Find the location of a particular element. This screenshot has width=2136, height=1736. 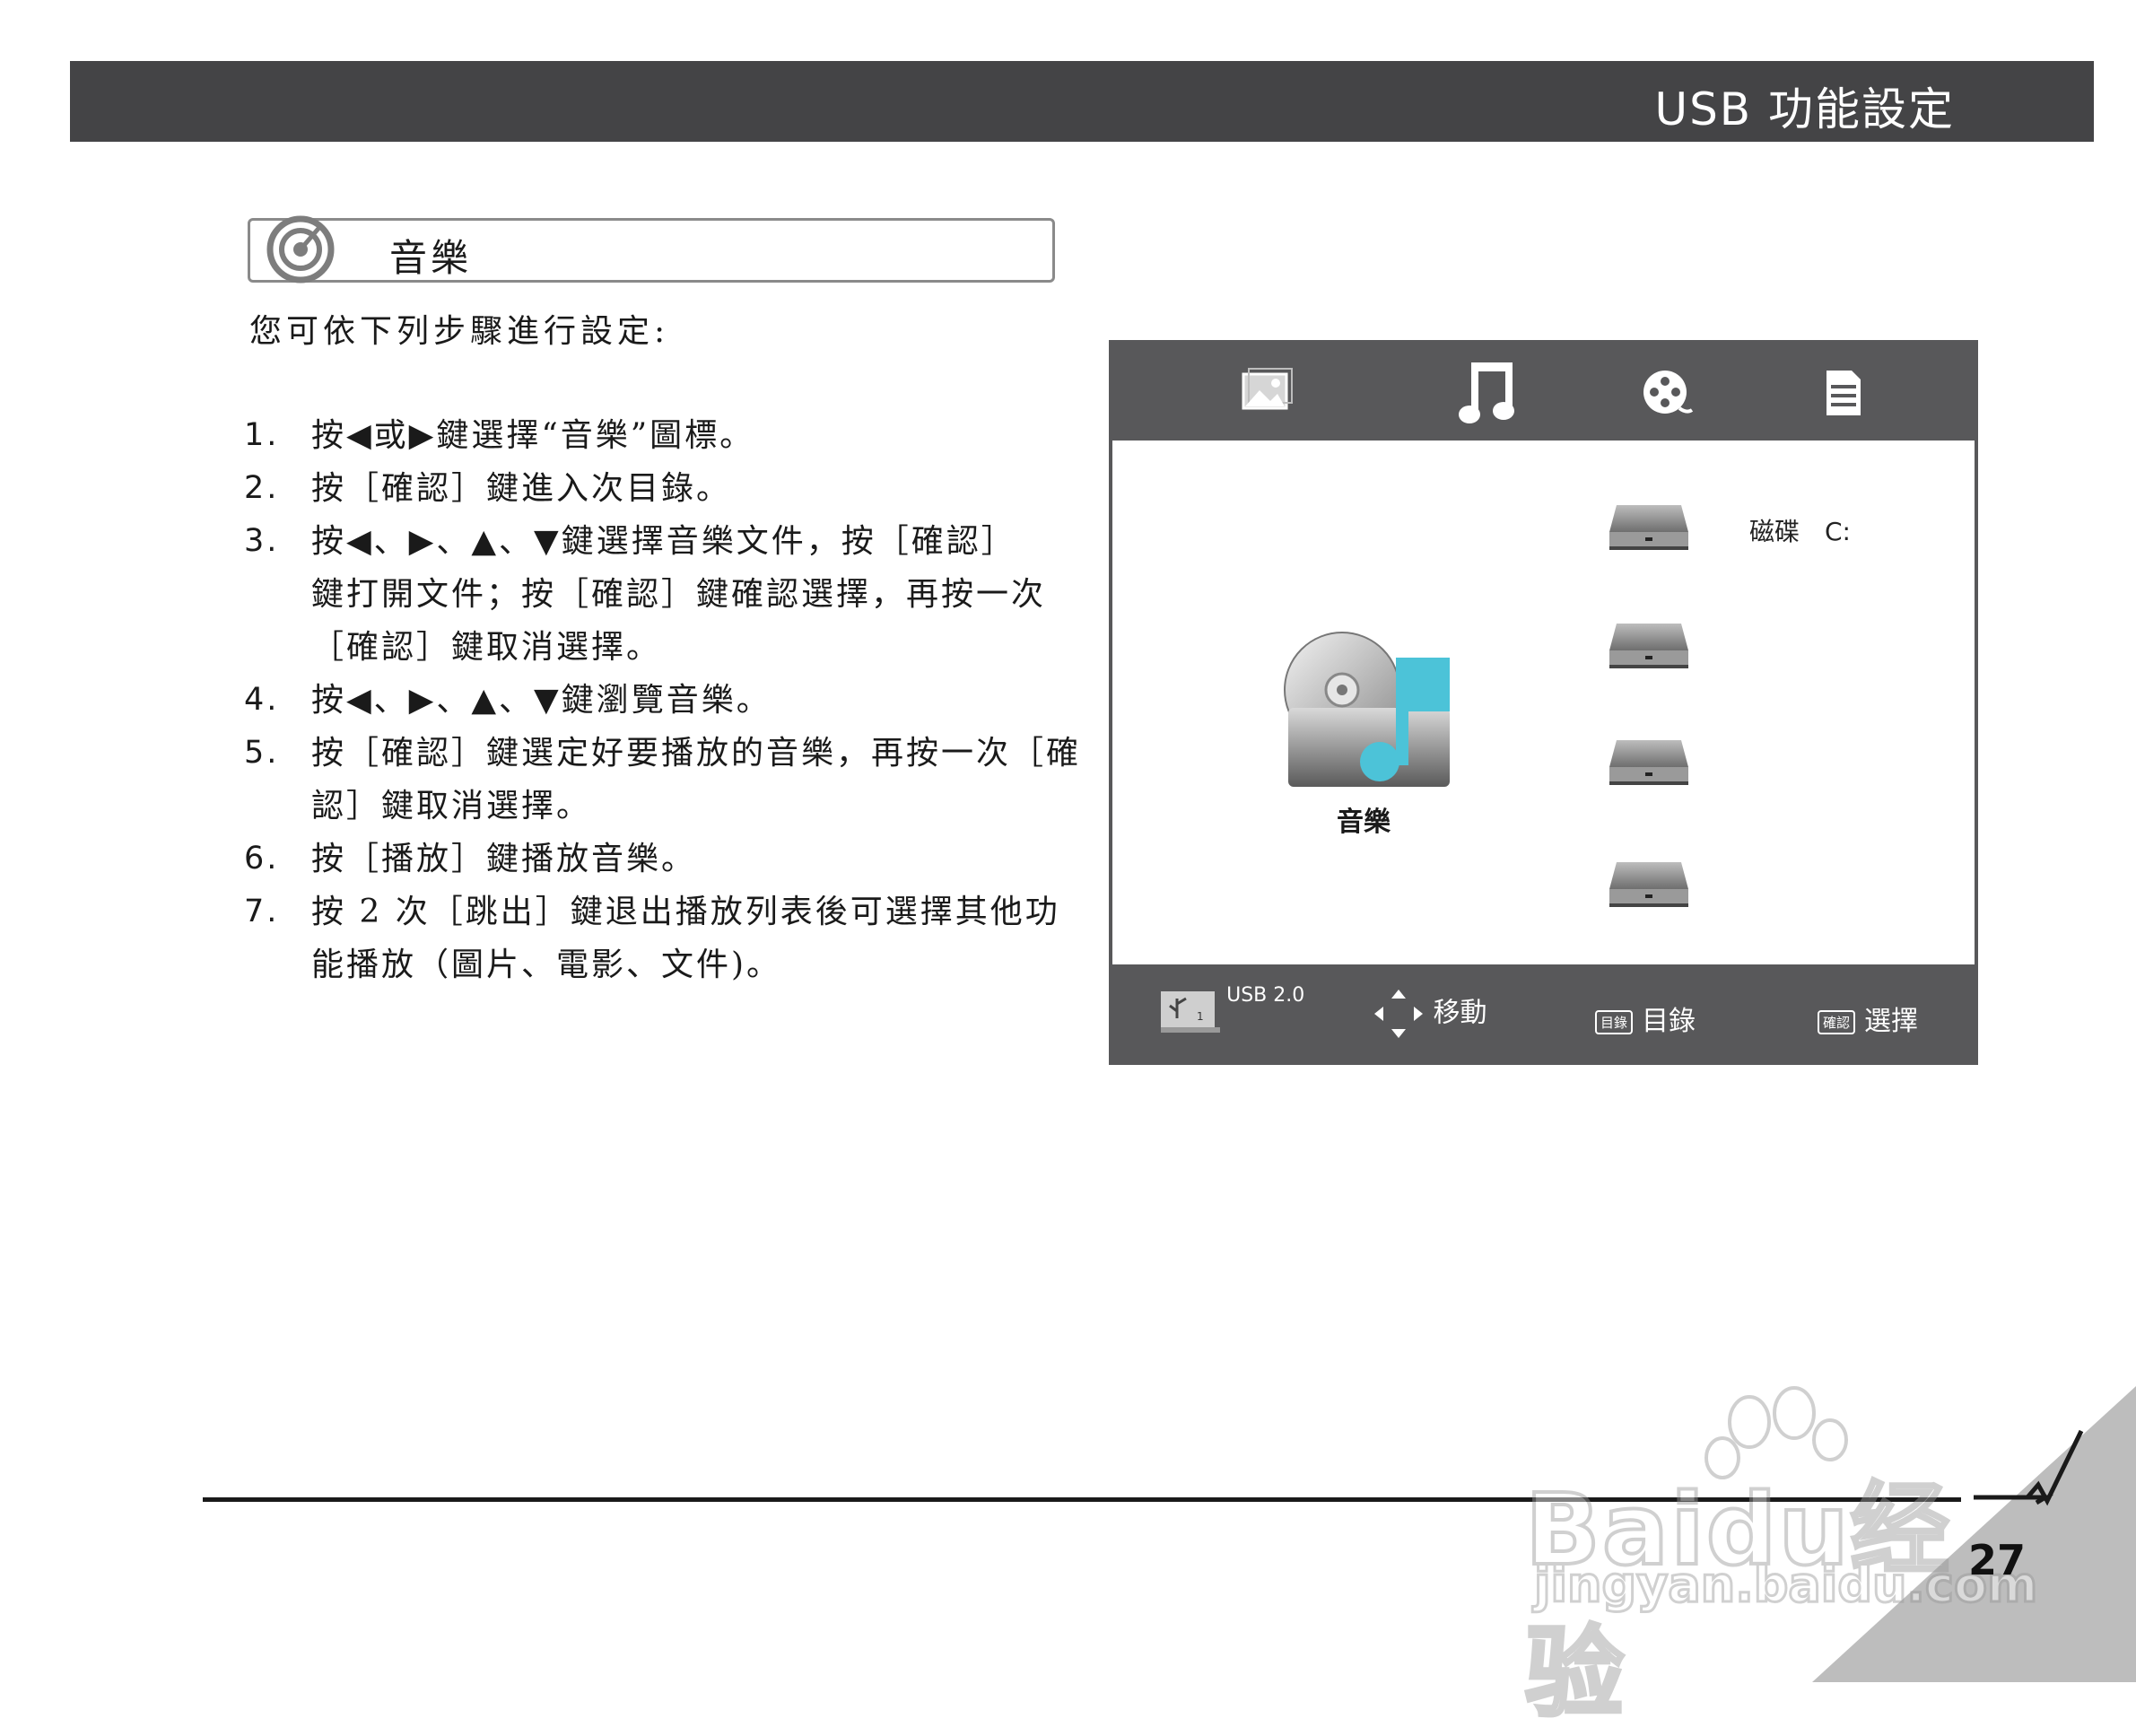

step-text-line: 按［確認］鍵進入次目錄。 is located at coordinates (521, 489).